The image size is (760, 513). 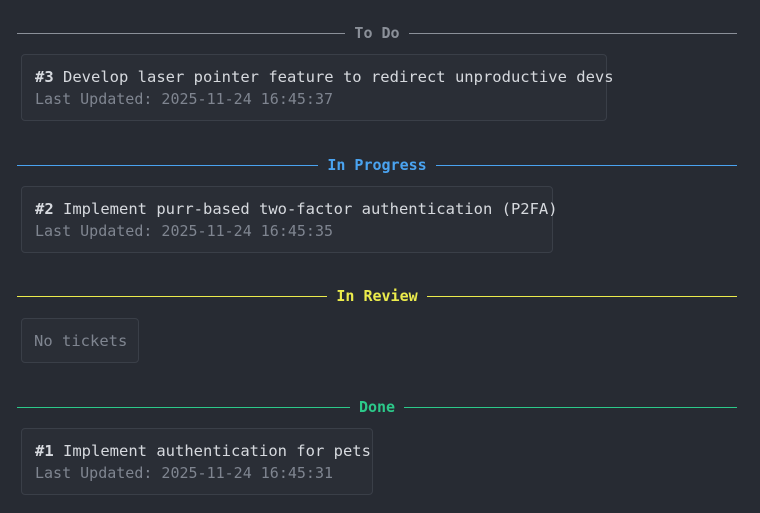 I want to click on column-todo-label: To Do, so click(x=377, y=33).